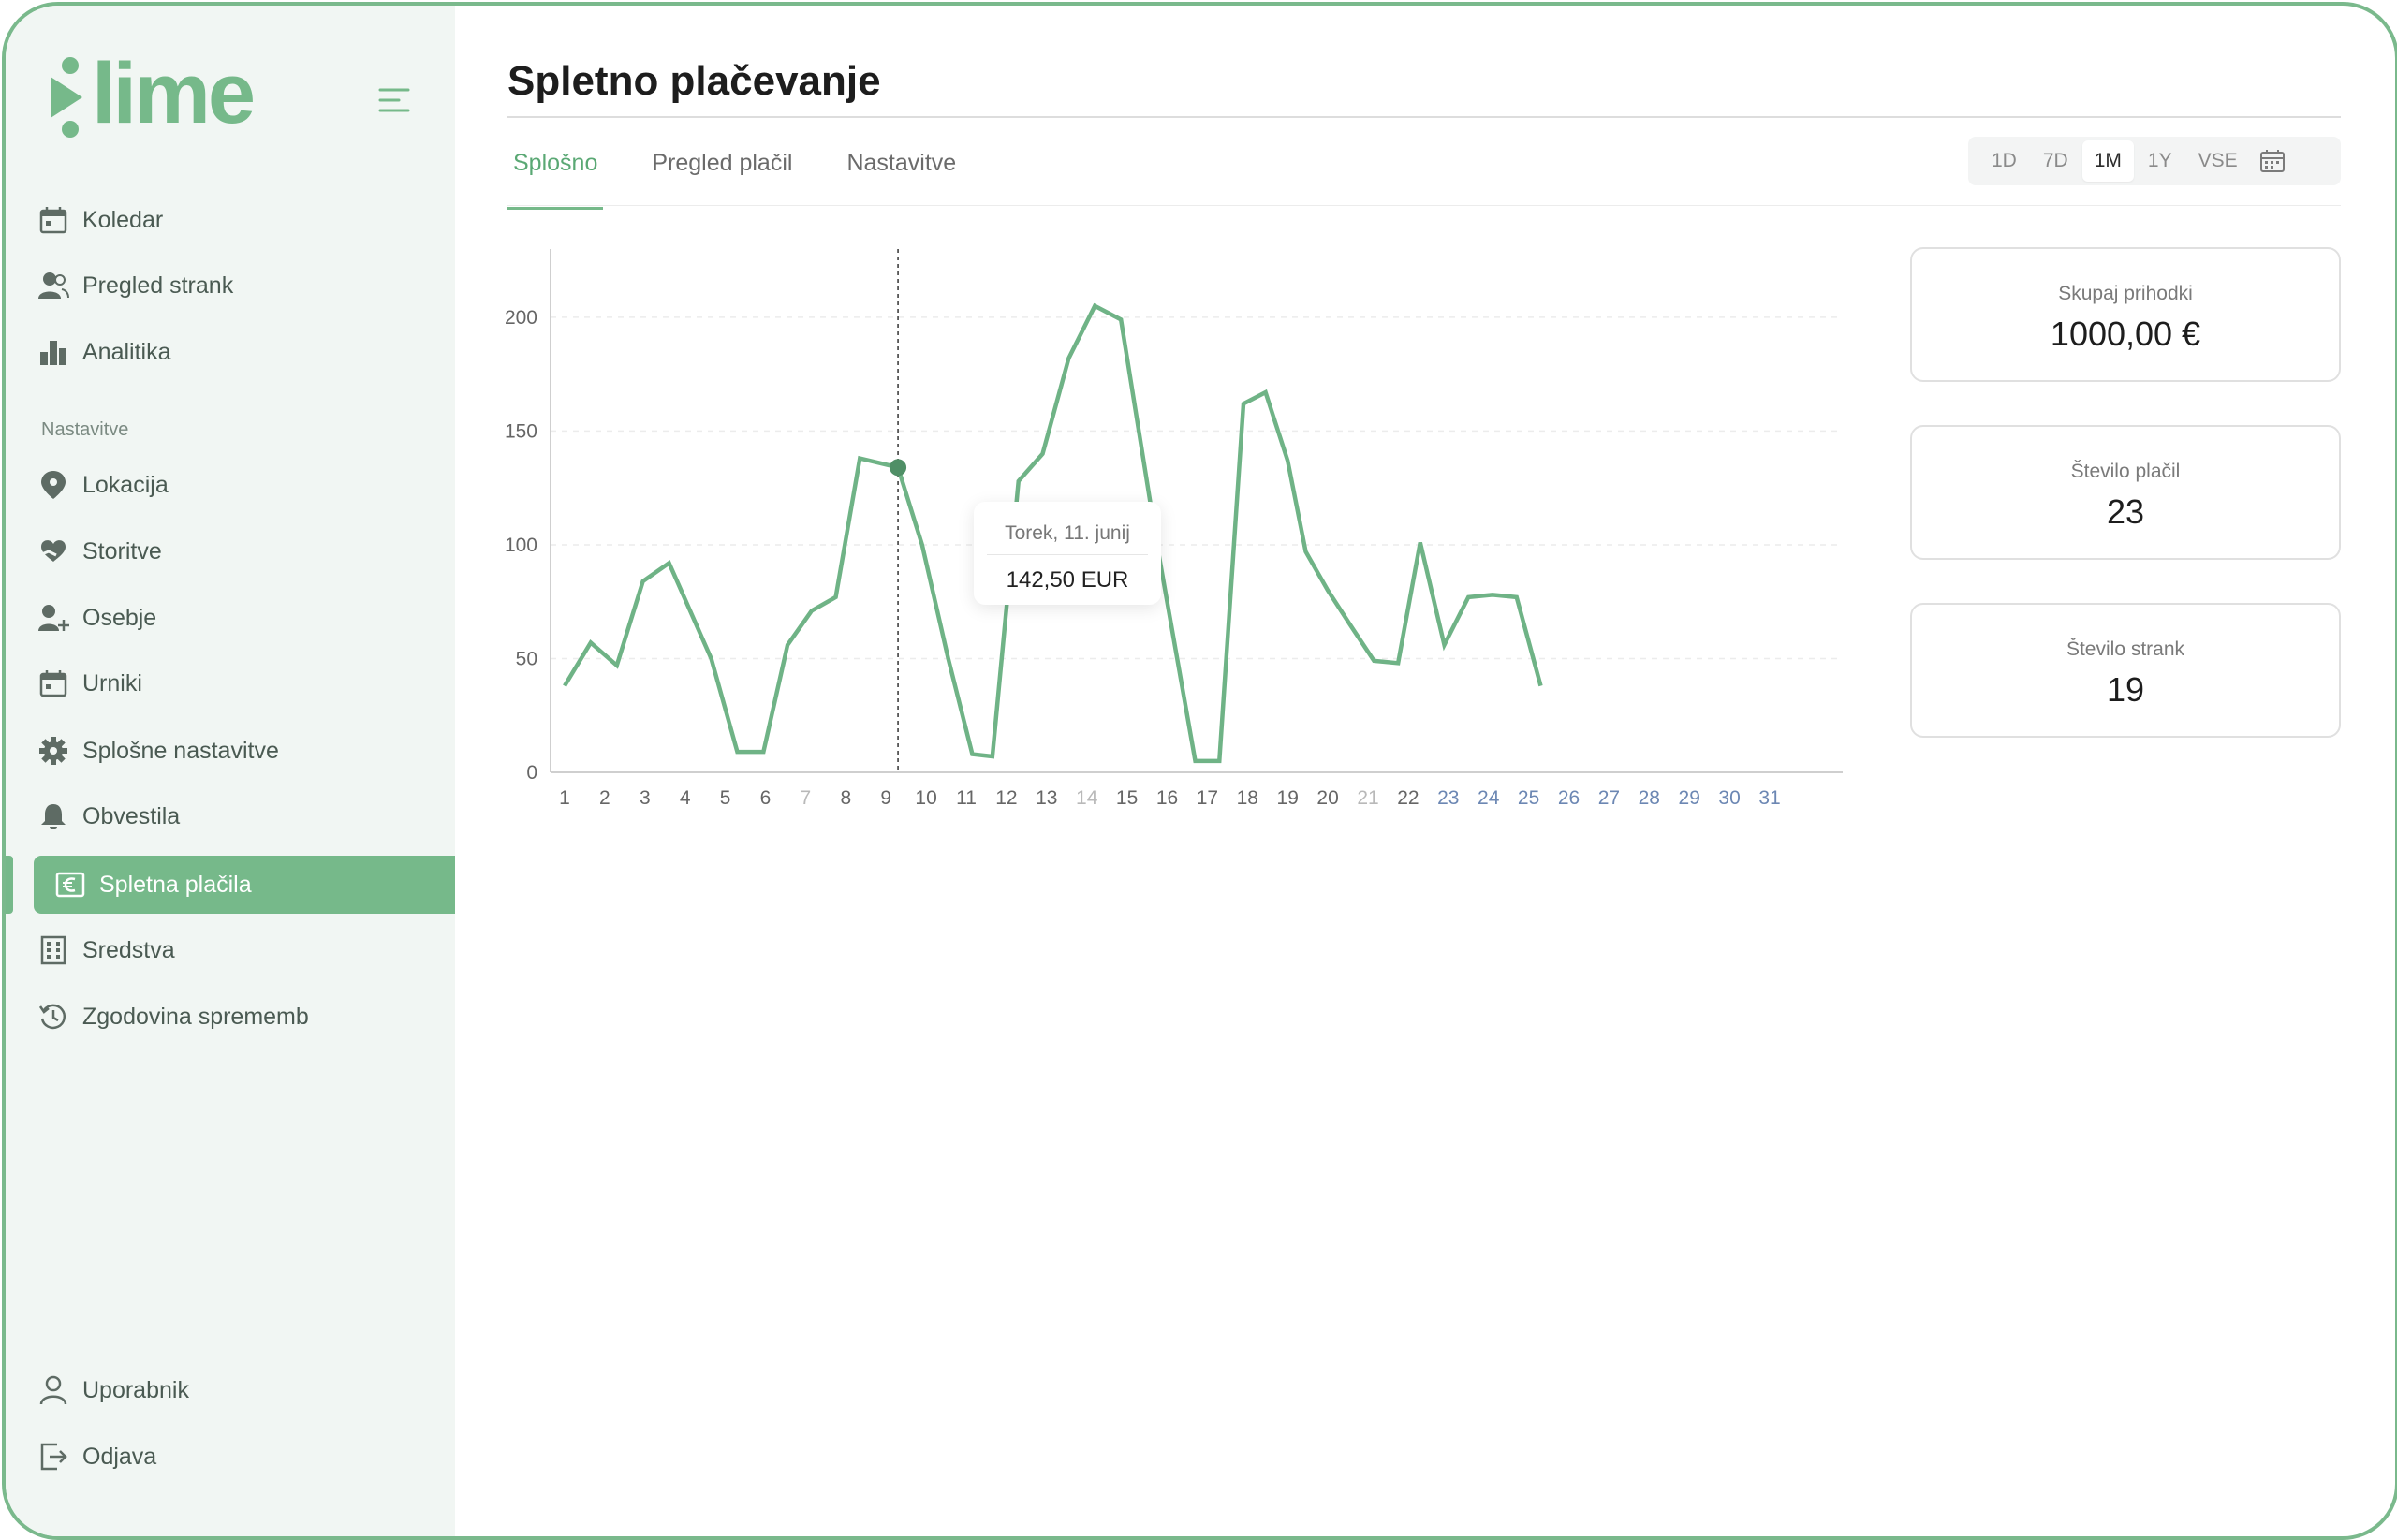  Describe the element at coordinates (2125, 670) in the screenshot. I see `stat-card-clients-count: Število strank 19` at that location.